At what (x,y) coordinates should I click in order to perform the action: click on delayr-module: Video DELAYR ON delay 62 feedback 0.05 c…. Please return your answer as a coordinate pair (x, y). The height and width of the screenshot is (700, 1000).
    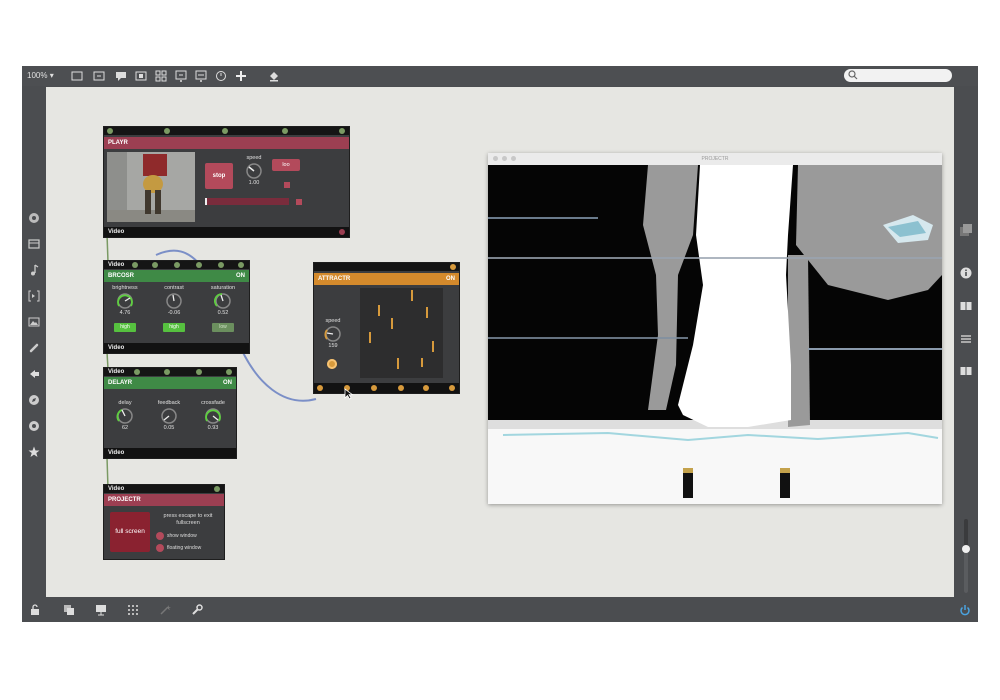
    Looking at the image, I should click on (170, 413).